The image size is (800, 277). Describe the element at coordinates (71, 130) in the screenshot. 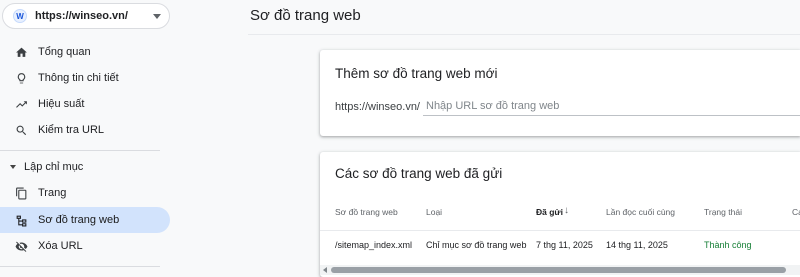

I see `nav-item-label: Kiểm tra URL` at that location.